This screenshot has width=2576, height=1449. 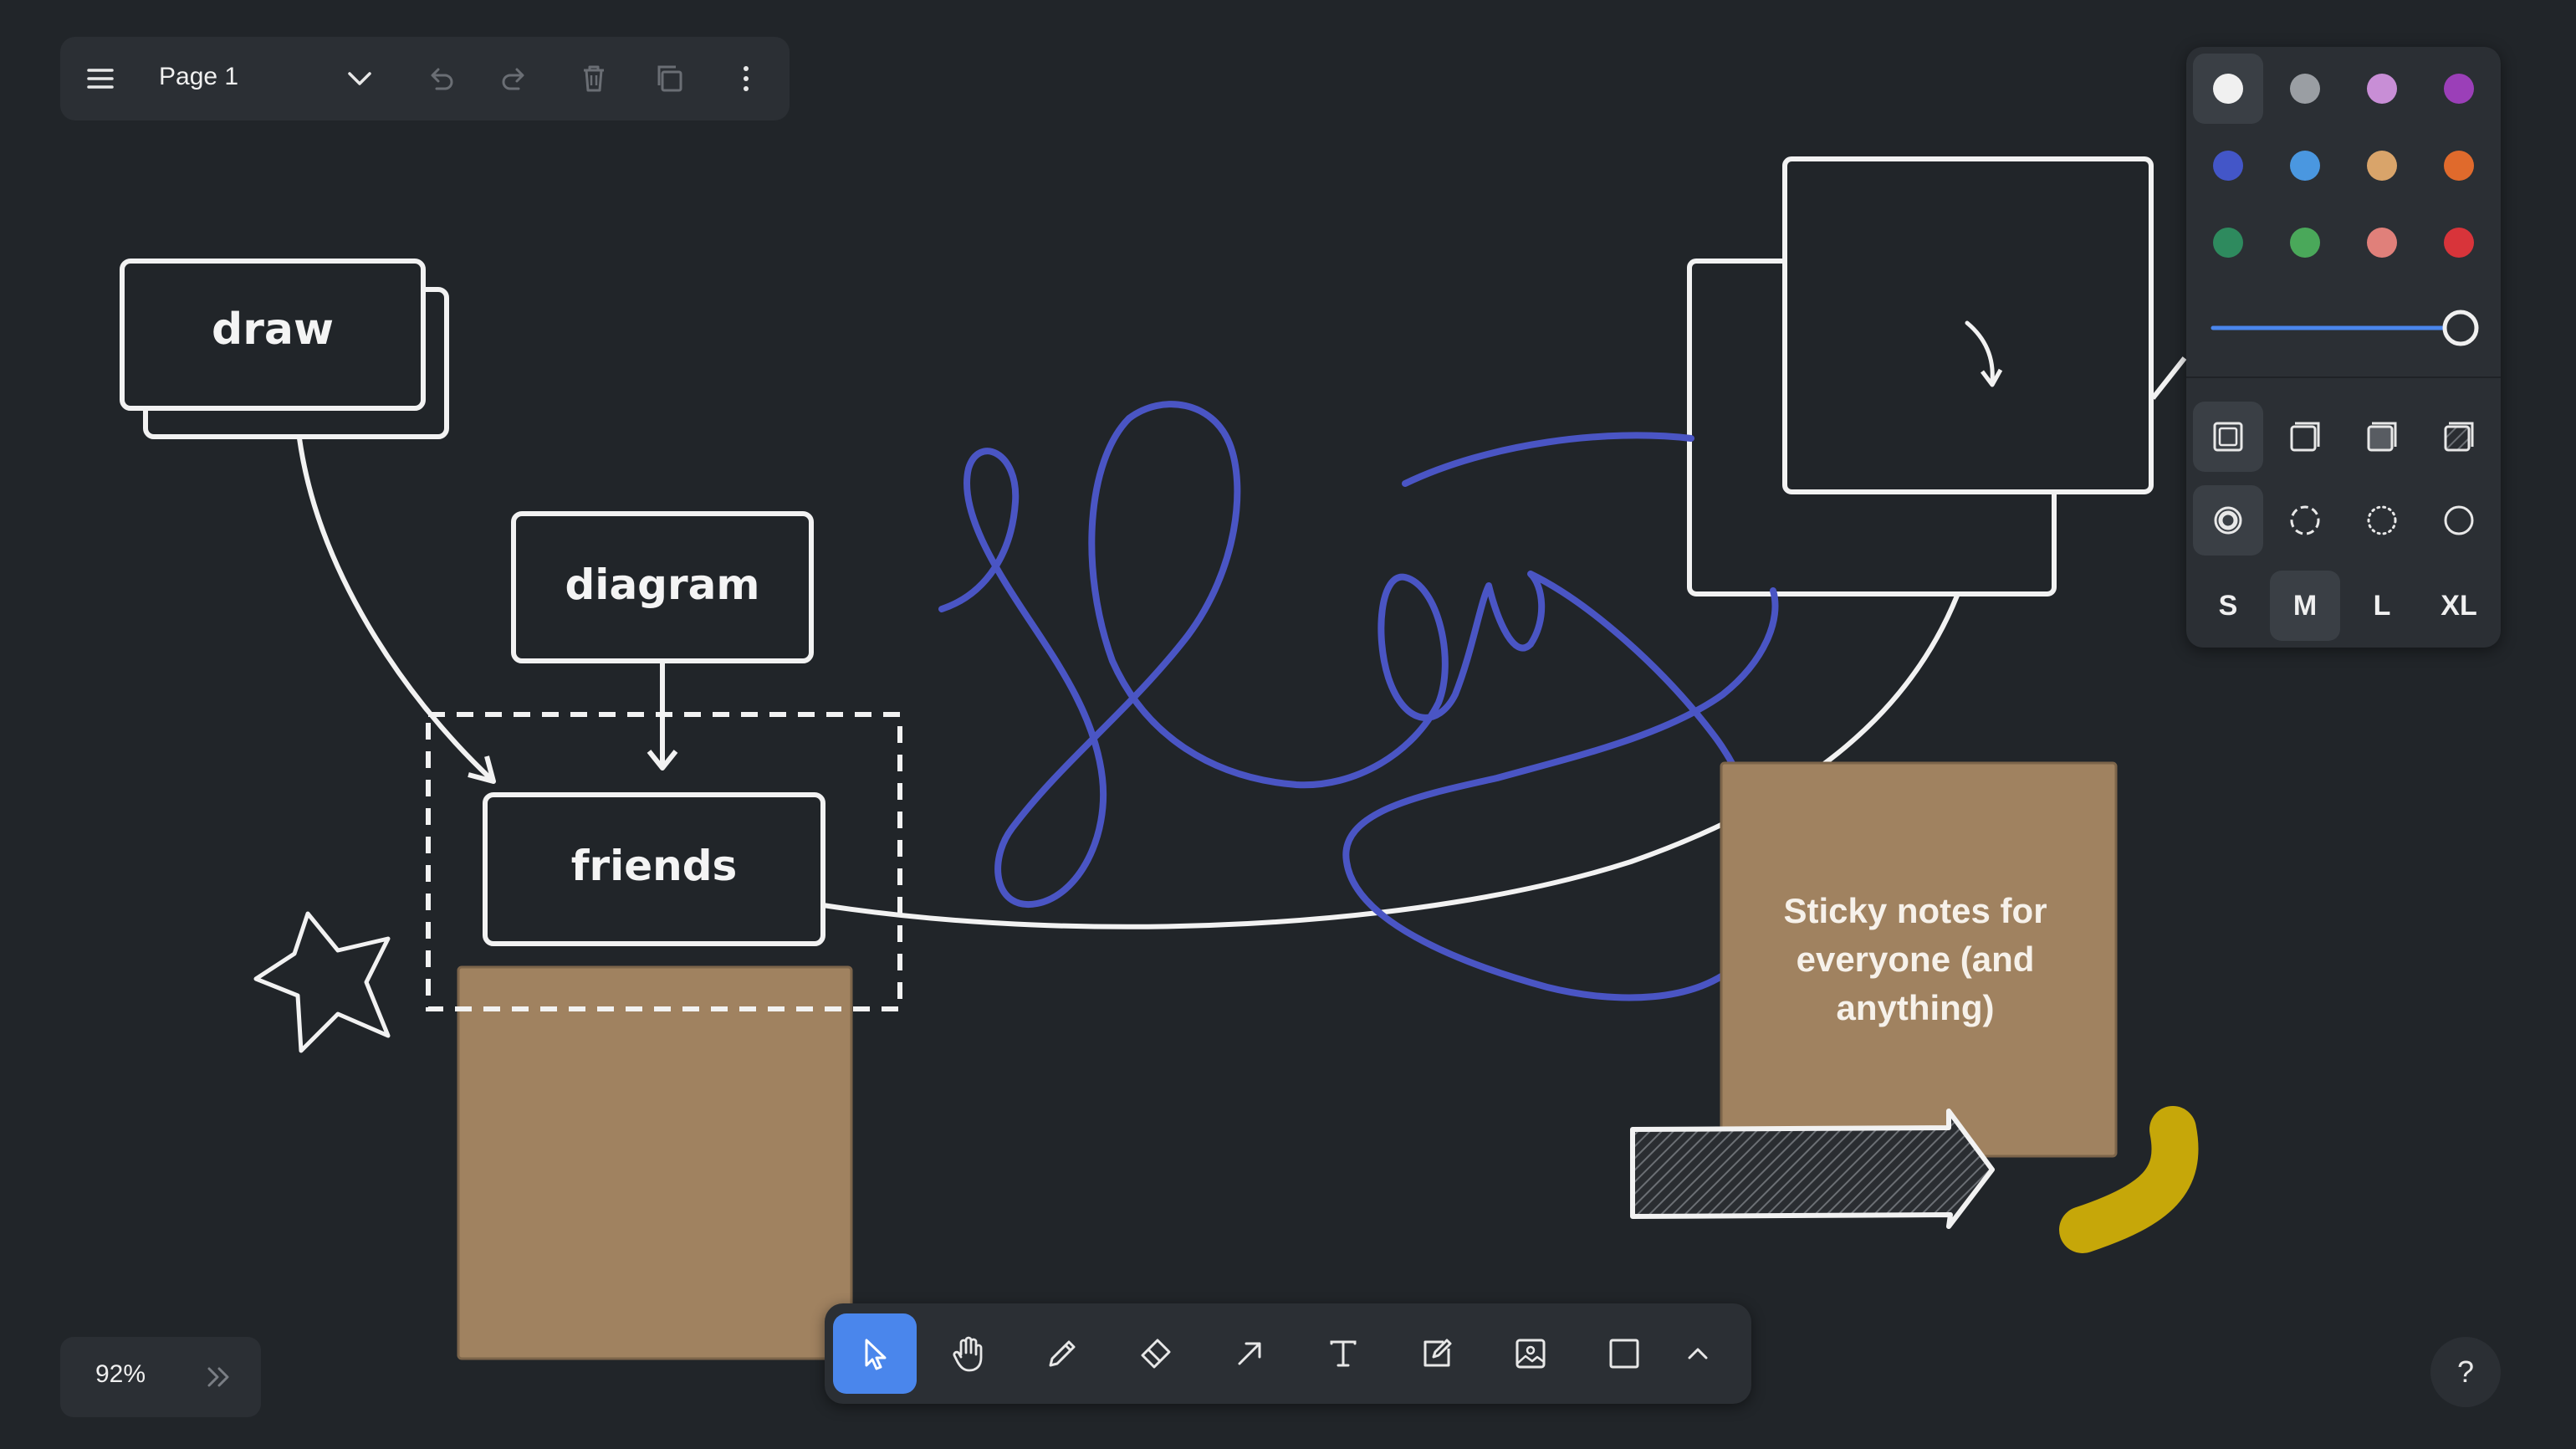 What do you see at coordinates (2348, 328) in the screenshot?
I see `opacity-slider` at bounding box center [2348, 328].